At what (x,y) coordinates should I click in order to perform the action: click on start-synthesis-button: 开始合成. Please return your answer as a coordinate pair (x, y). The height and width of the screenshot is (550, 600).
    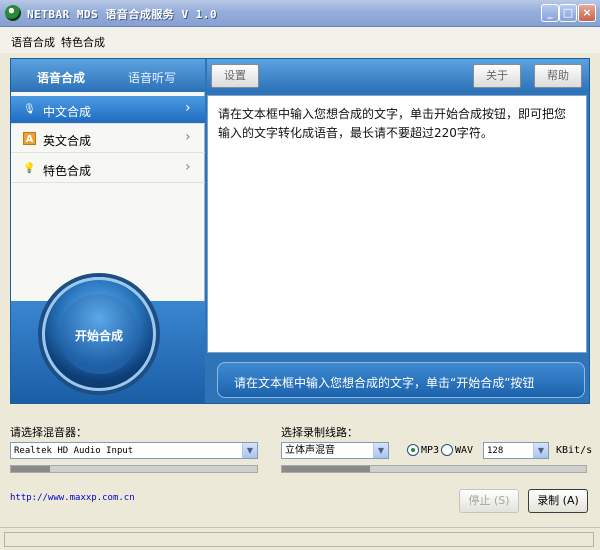
    Looking at the image, I should click on (99, 334).